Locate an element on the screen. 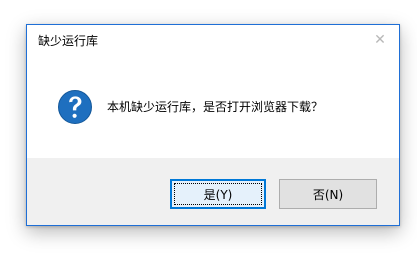 Image resolution: width=417 pixels, height=273 pixels. dialog-title: 缺少运行库 is located at coordinates (68, 41).